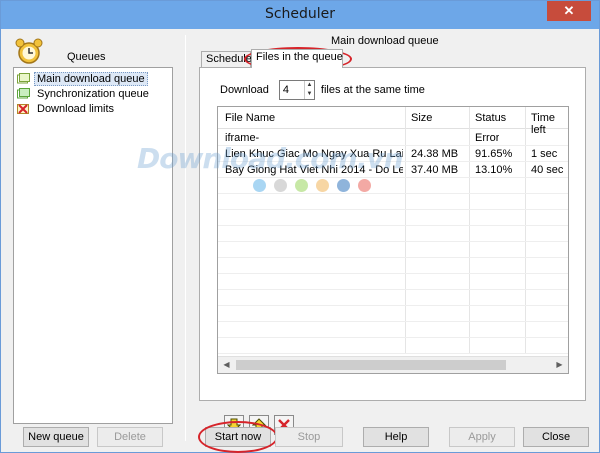 The image size is (600, 453). What do you see at coordinates (559, 365) in the screenshot?
I see `scroll-right-icon: ▶` at bounding box center [559, 365].